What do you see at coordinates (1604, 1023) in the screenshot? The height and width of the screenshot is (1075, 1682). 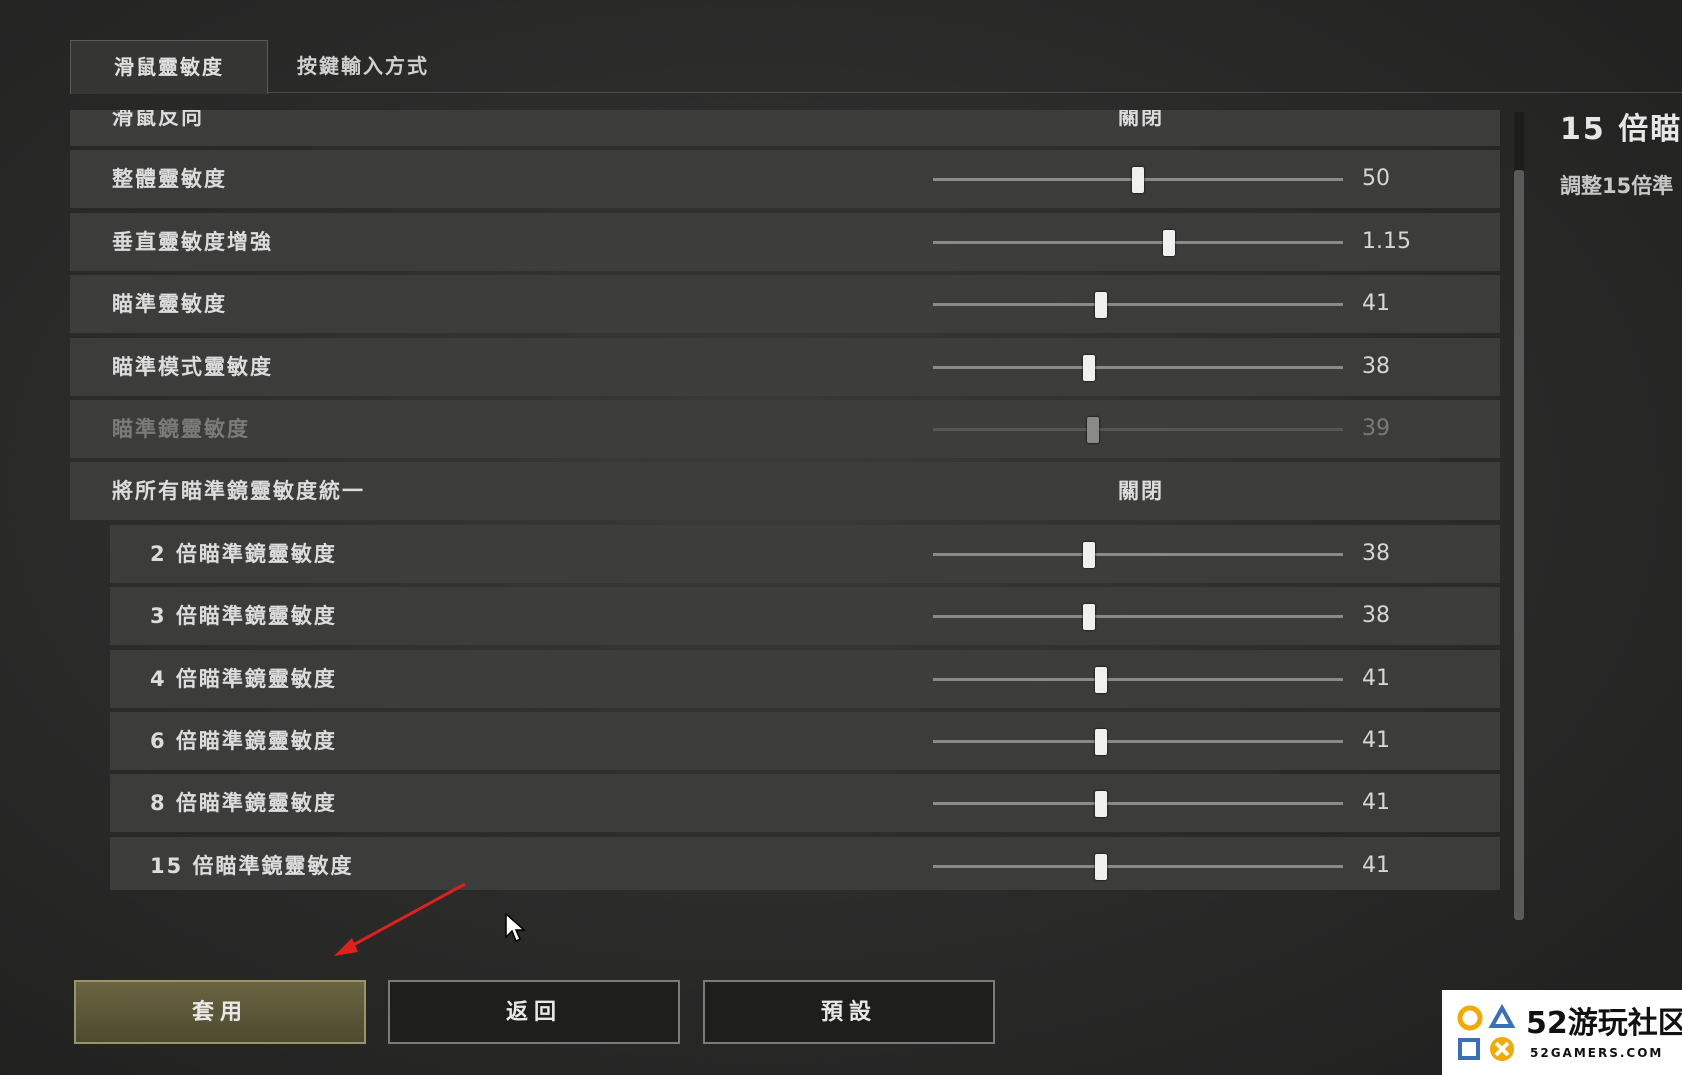 I see `watermark-brand: 52游玩社区` at bounding box center [1604, 1023].